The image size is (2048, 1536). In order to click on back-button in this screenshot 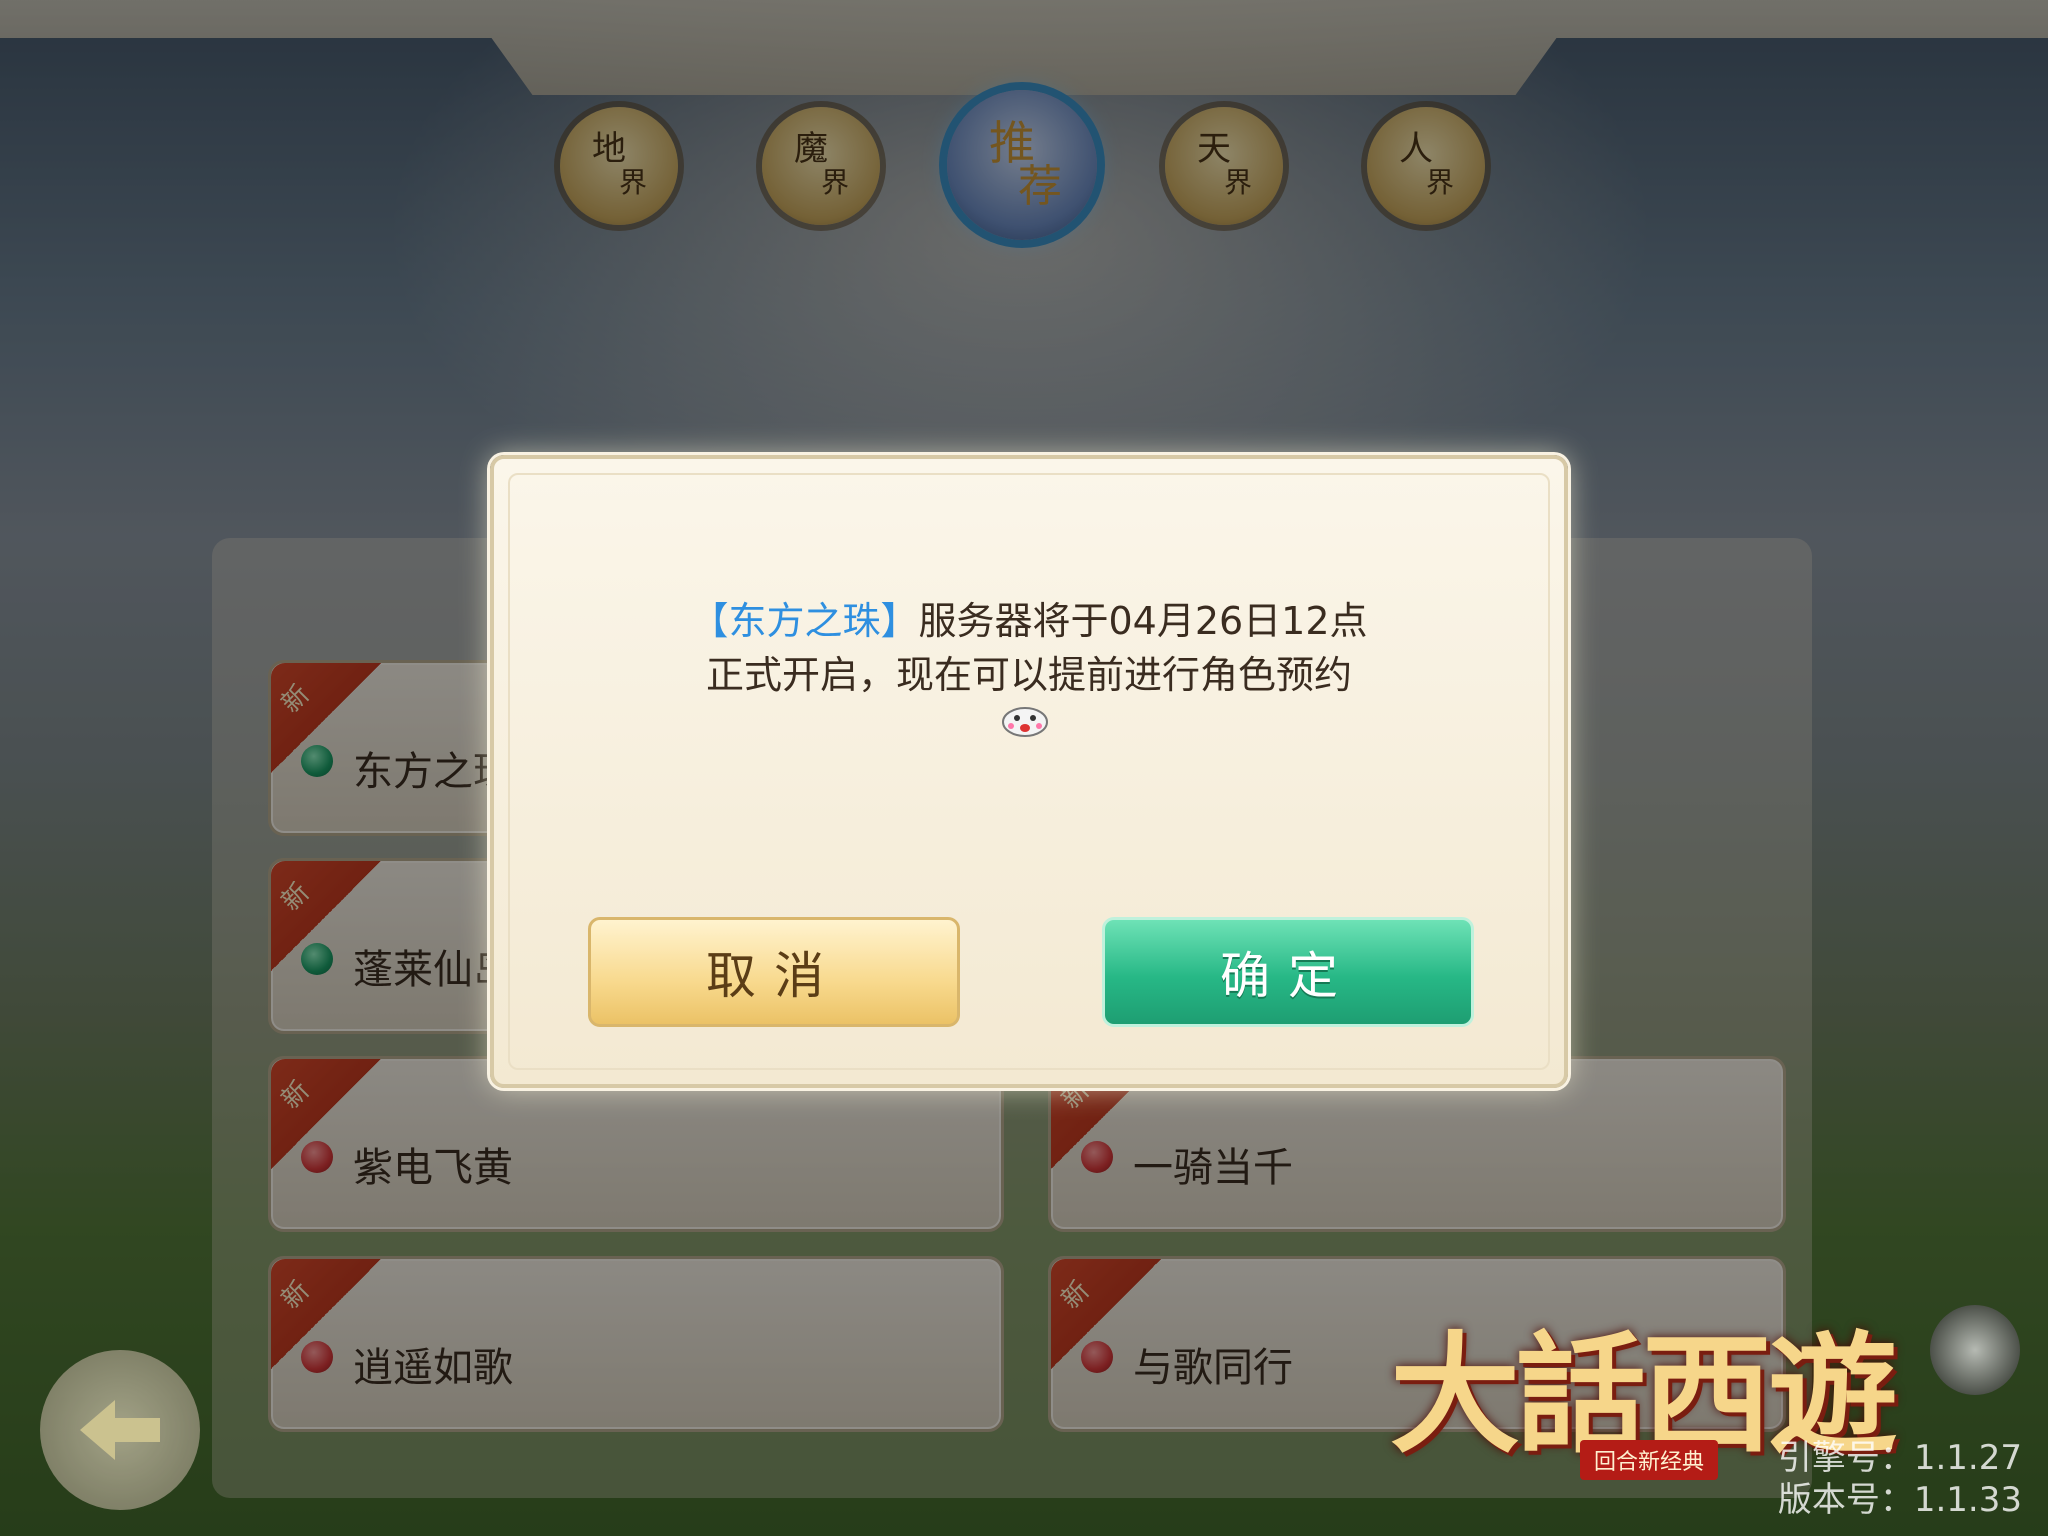, I will do `click(120, 1430)`.